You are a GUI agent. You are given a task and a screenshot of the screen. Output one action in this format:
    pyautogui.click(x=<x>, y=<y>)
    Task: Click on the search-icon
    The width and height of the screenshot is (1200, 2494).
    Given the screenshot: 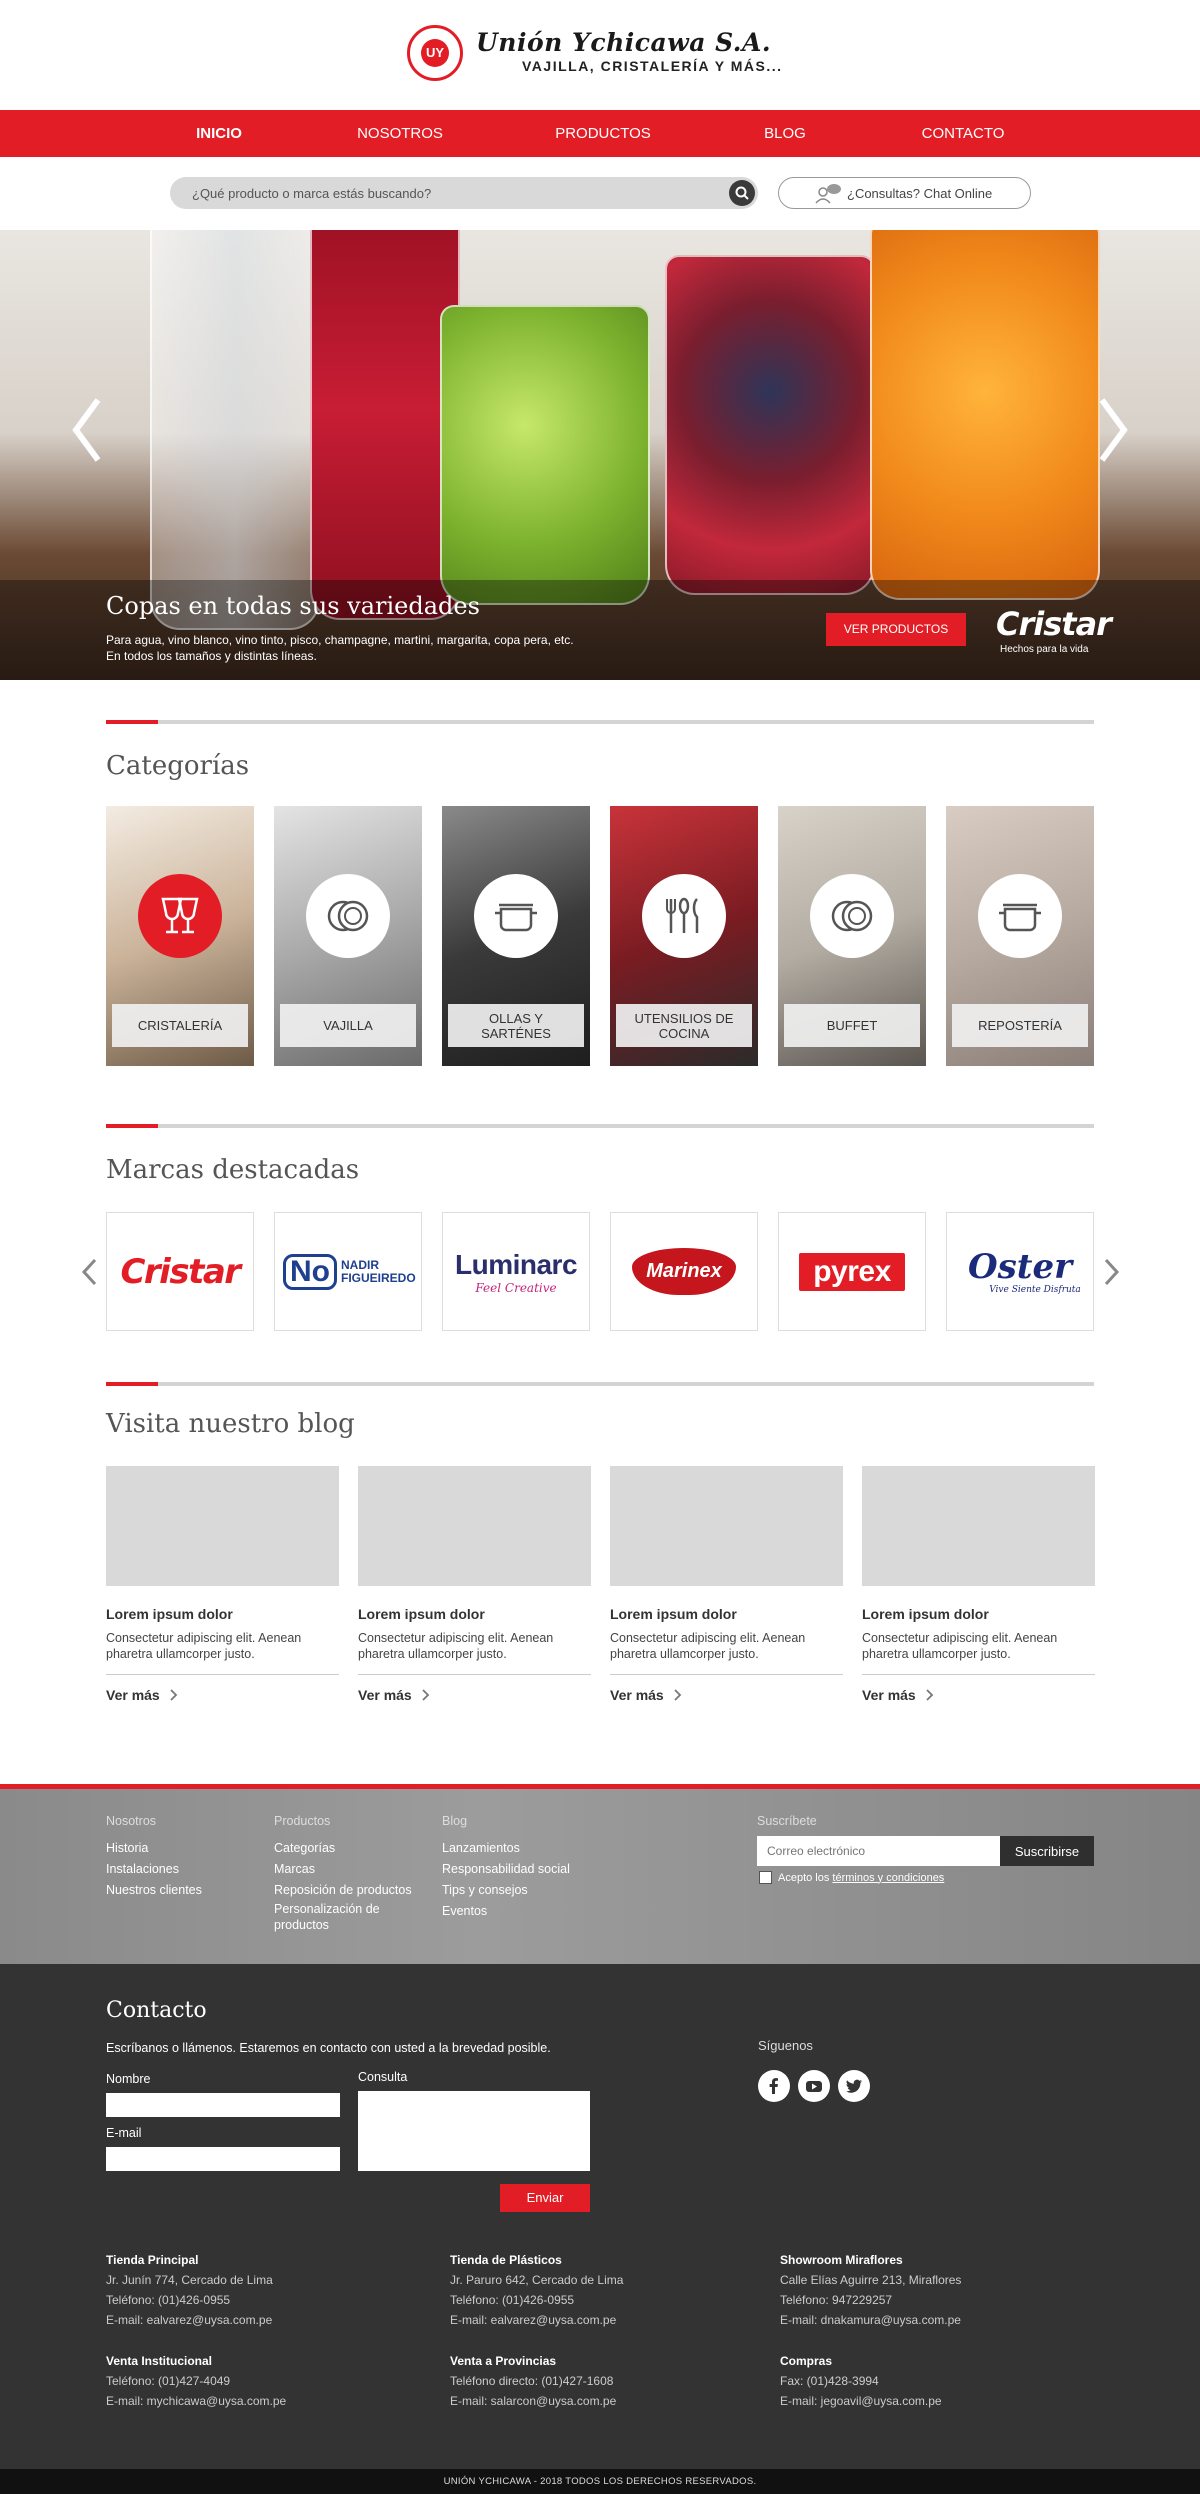 What is the action you would take?
    pyautogui.click(x=742, y=193)
    